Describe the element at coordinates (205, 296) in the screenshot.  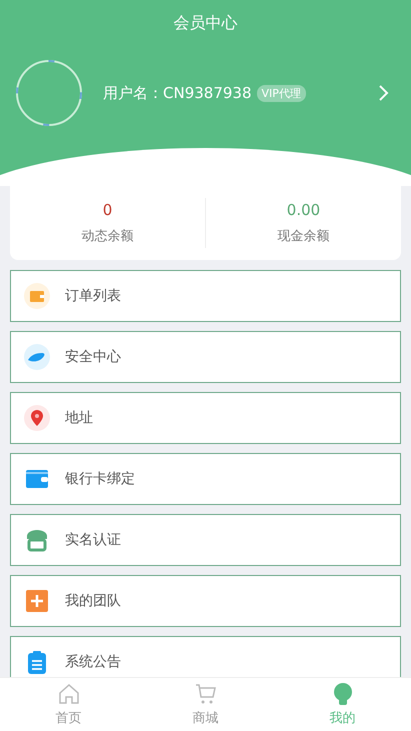
I see `menu-item: 订单列表` at that location.